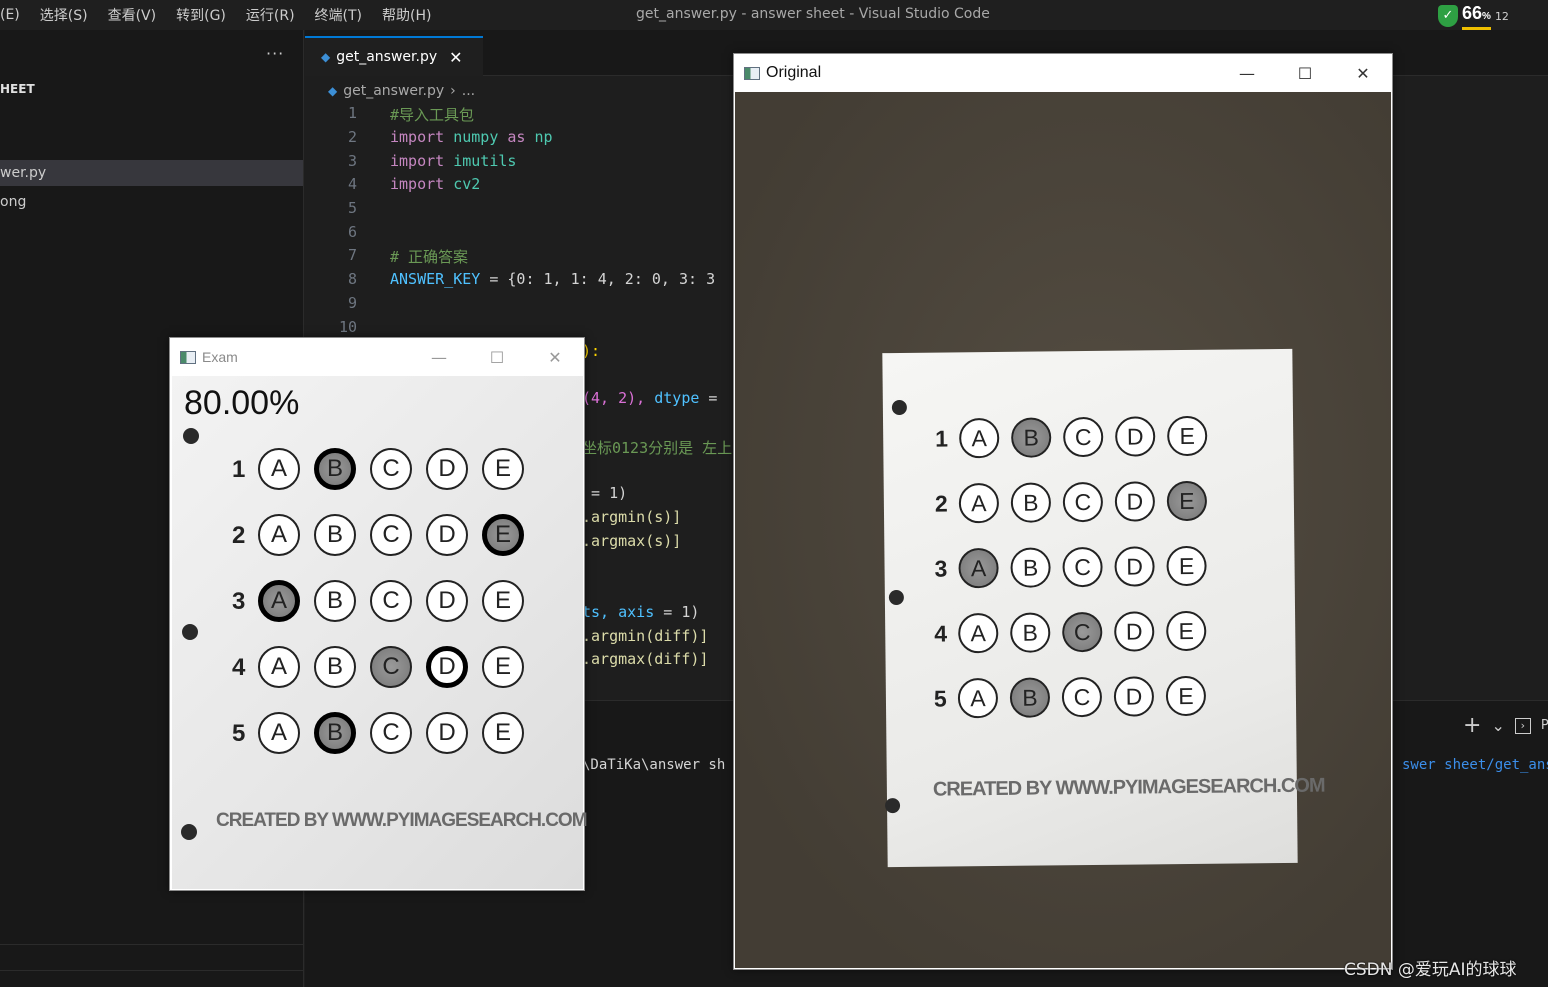 The width and height of the screenshot is (1548, 987). Describe the element at coordinates (752, 73) in the screenshot. I see `app-icon` at that location.